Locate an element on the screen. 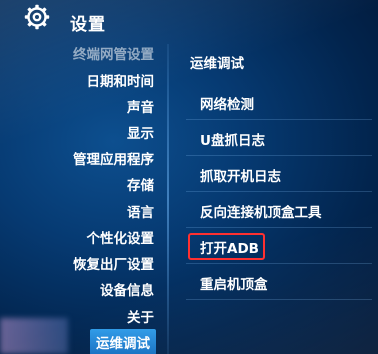 The image size is (378, 354). option-boot-log: 抓取开机日志 is located at coordinates (279, 174).